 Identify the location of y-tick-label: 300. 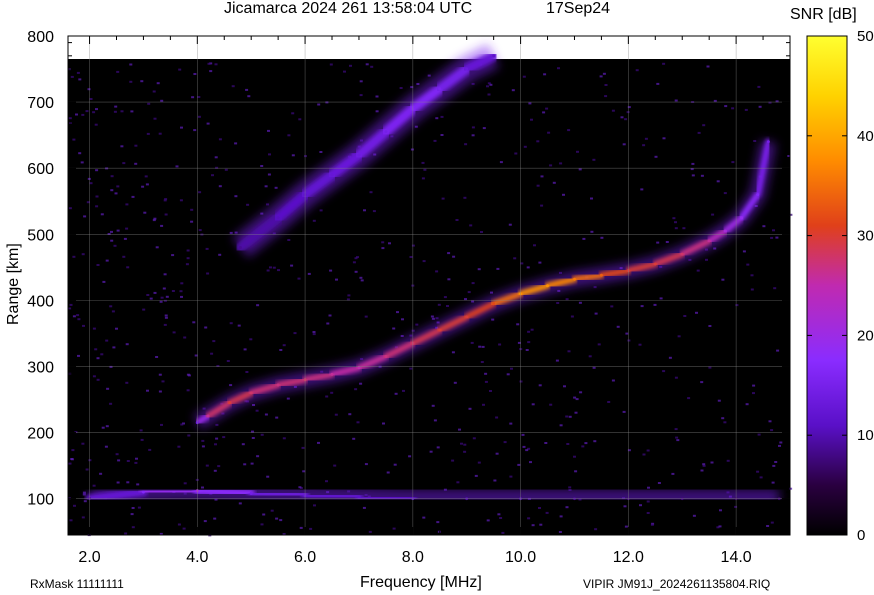
(40, 367).